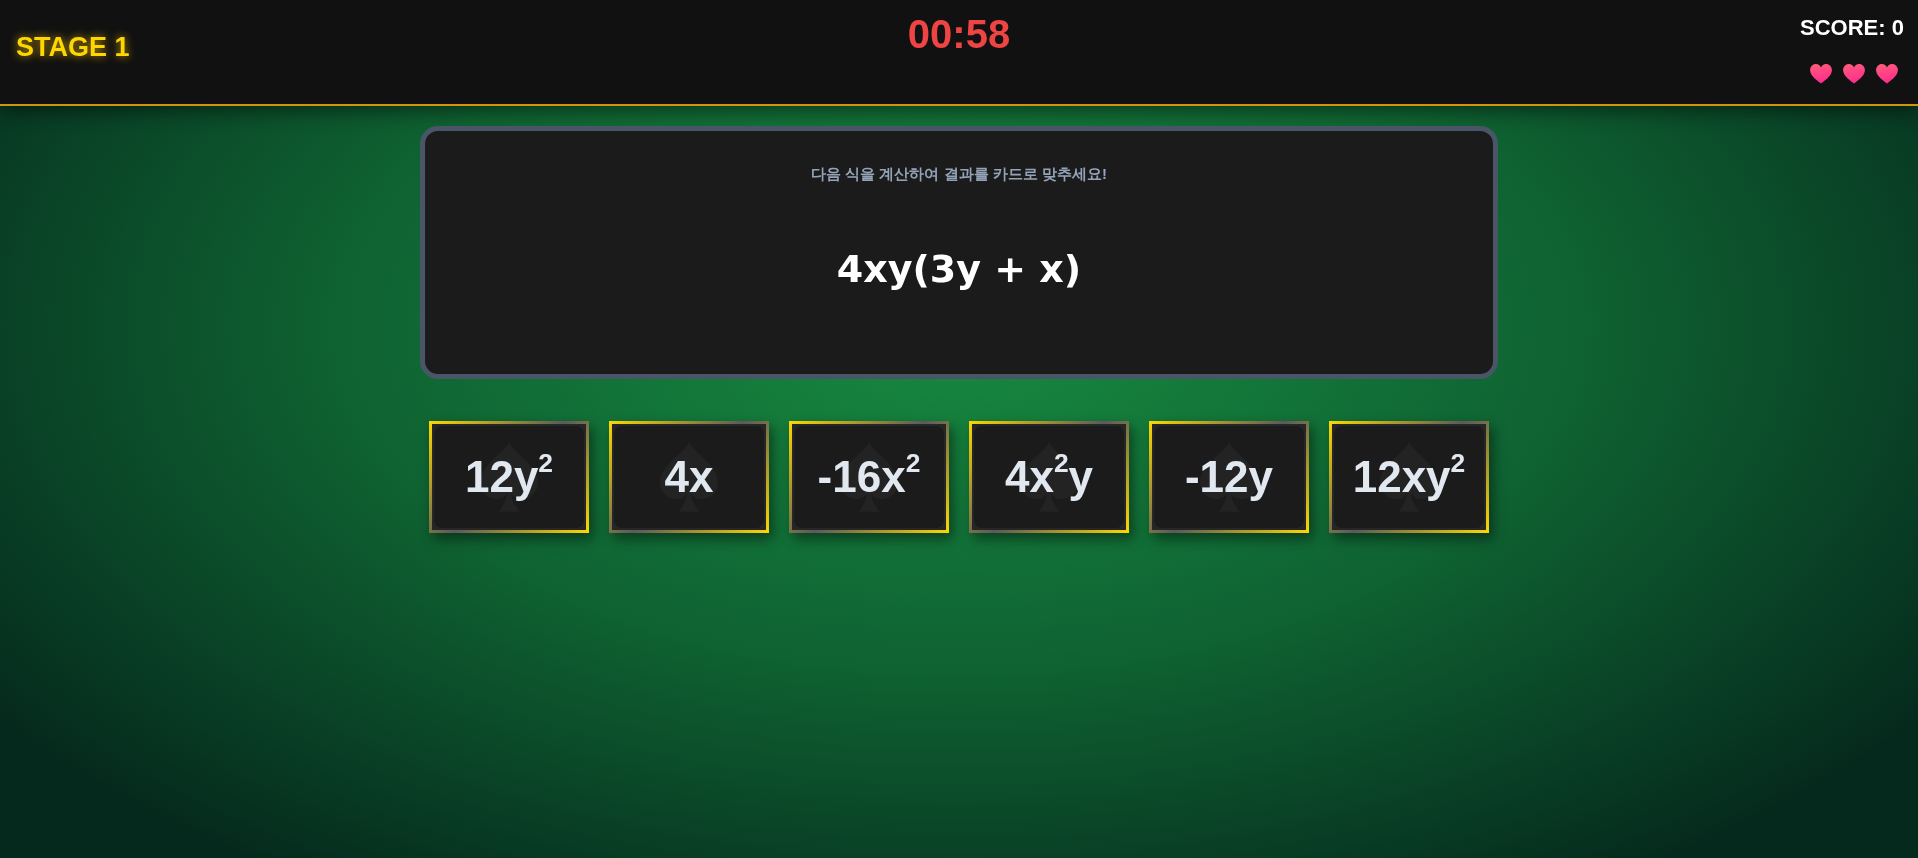  Describe the element at coordinates (869, 477) in the screenshot. I see `answer-card: -16x$^{2}$` at that location.